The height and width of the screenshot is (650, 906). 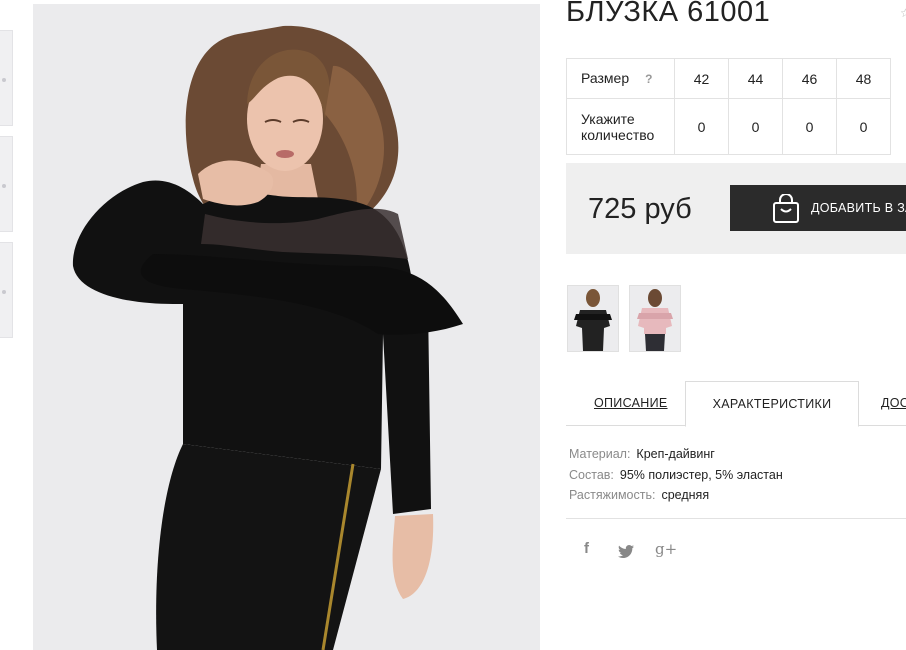 I want to click on size-label-cell: Размер?, so click(x=620, y=78).